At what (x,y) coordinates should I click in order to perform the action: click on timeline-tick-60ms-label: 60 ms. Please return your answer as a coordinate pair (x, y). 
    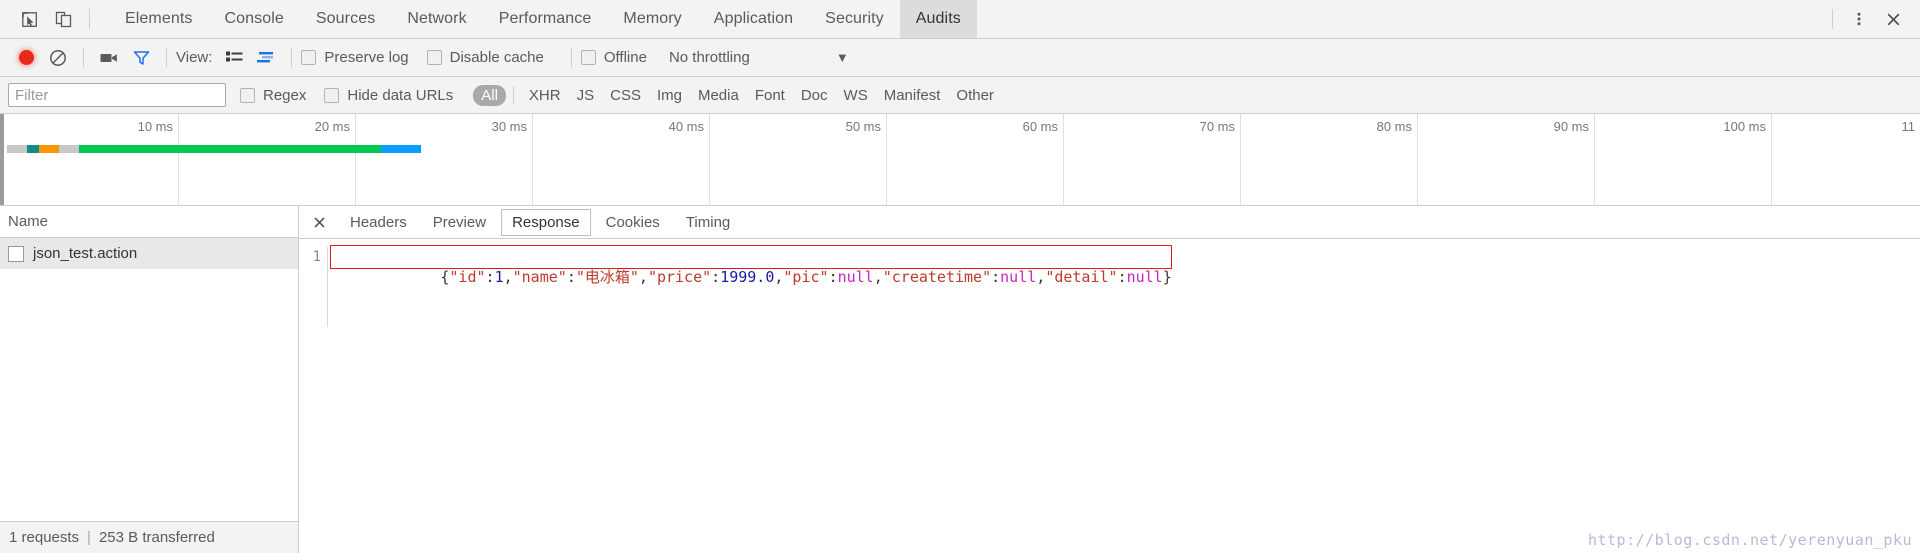
    Looking at the image, I should click on (1040, 126).